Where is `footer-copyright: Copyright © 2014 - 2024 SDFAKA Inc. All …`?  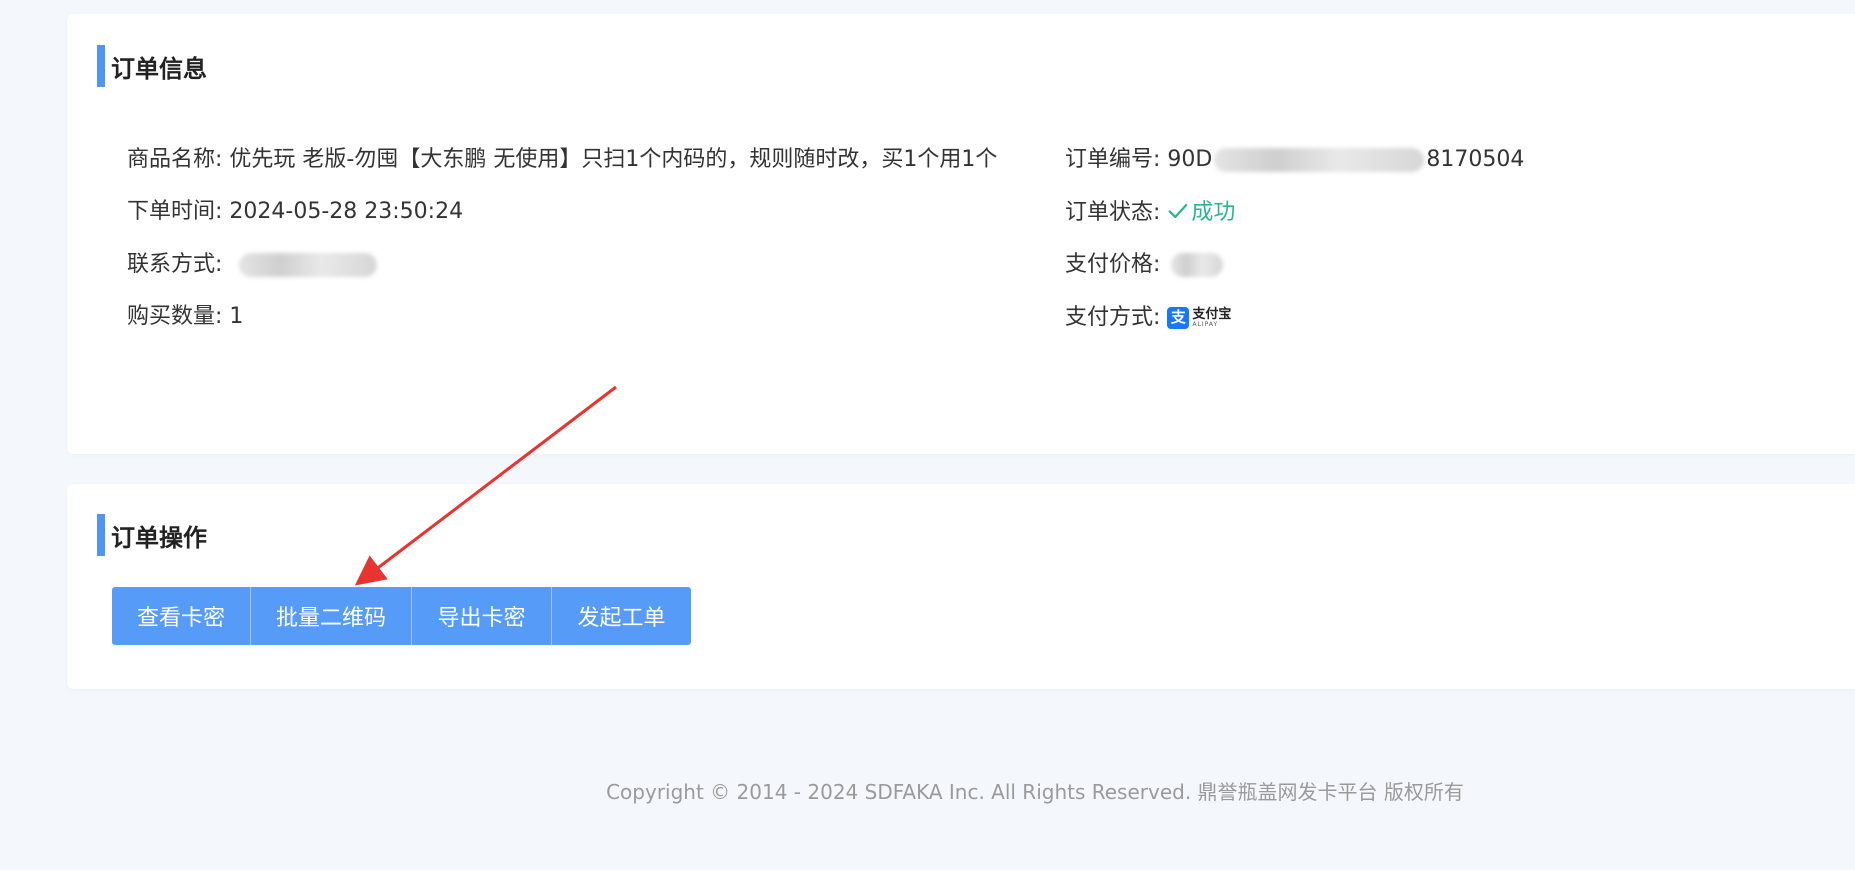
footer-copyright: Copyright © 2014 - 2024 SDFAKA Inc. All … is located at coordinates (1035, 792).